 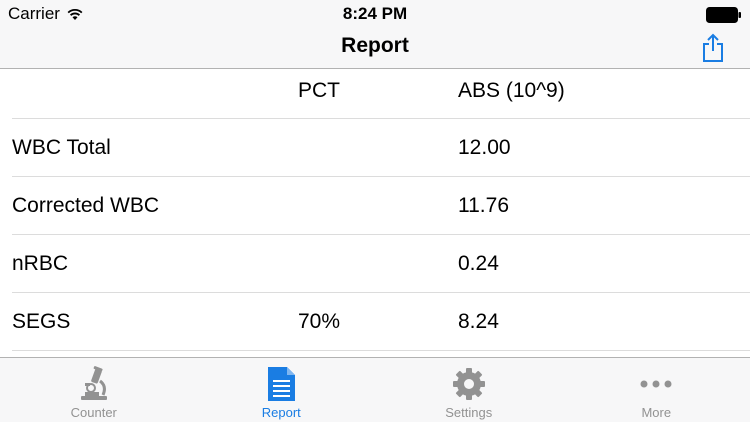 What do you see at coordinates (41, 321) in the screenshot?
I see `row-name: SEGS` at bounding box center [41, 321].